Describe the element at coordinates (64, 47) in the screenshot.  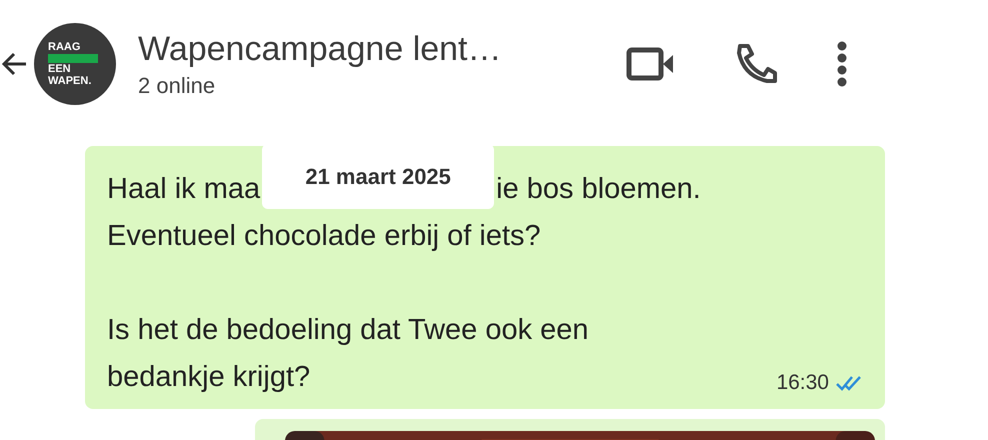
I see `avatar-text: RAAG` at that location.